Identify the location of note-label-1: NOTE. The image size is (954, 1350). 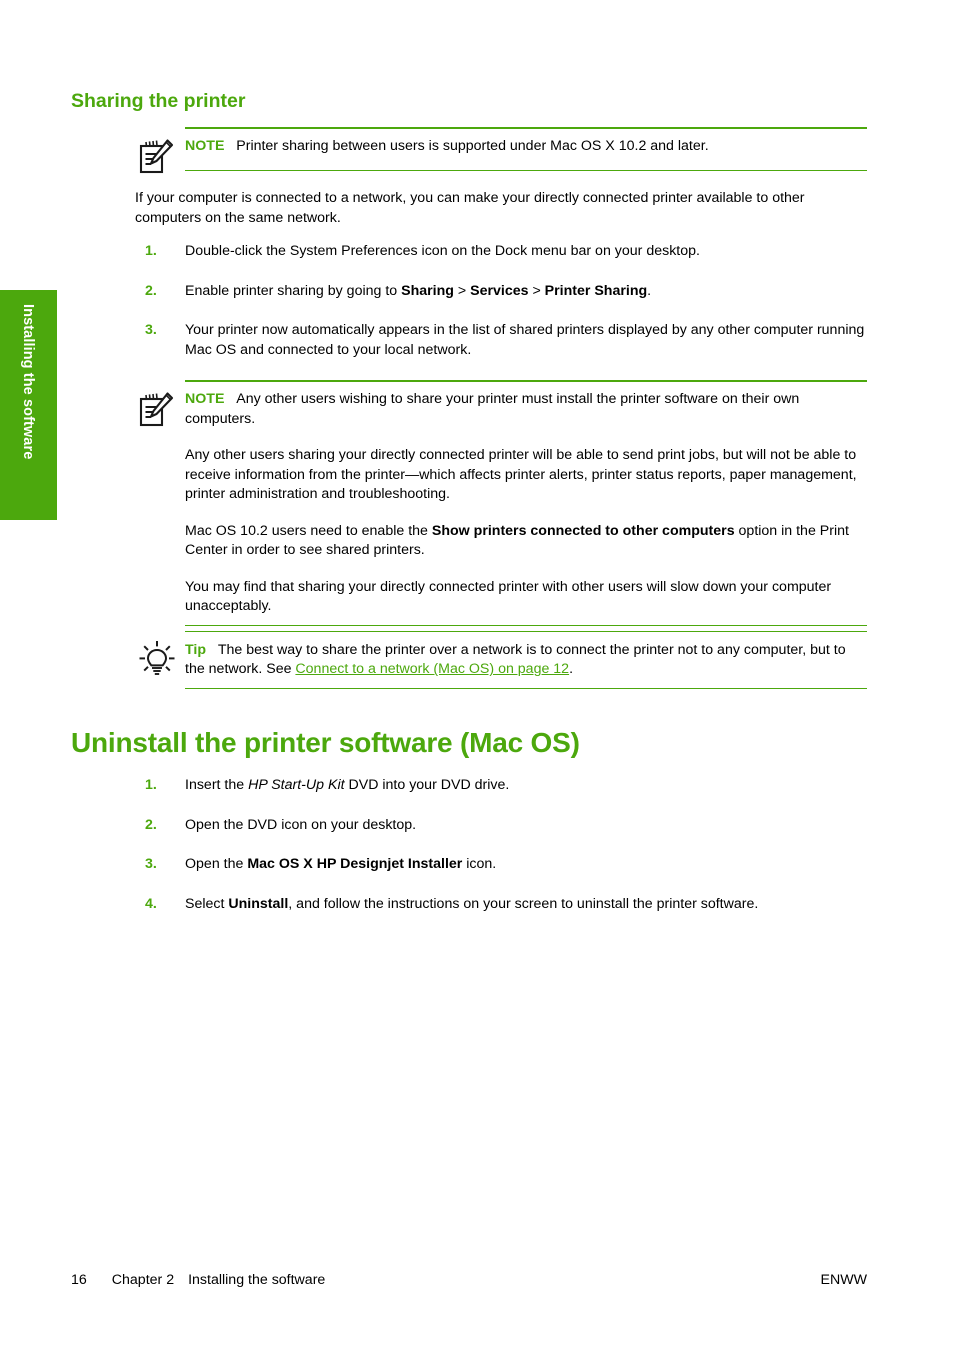
(205, 146).